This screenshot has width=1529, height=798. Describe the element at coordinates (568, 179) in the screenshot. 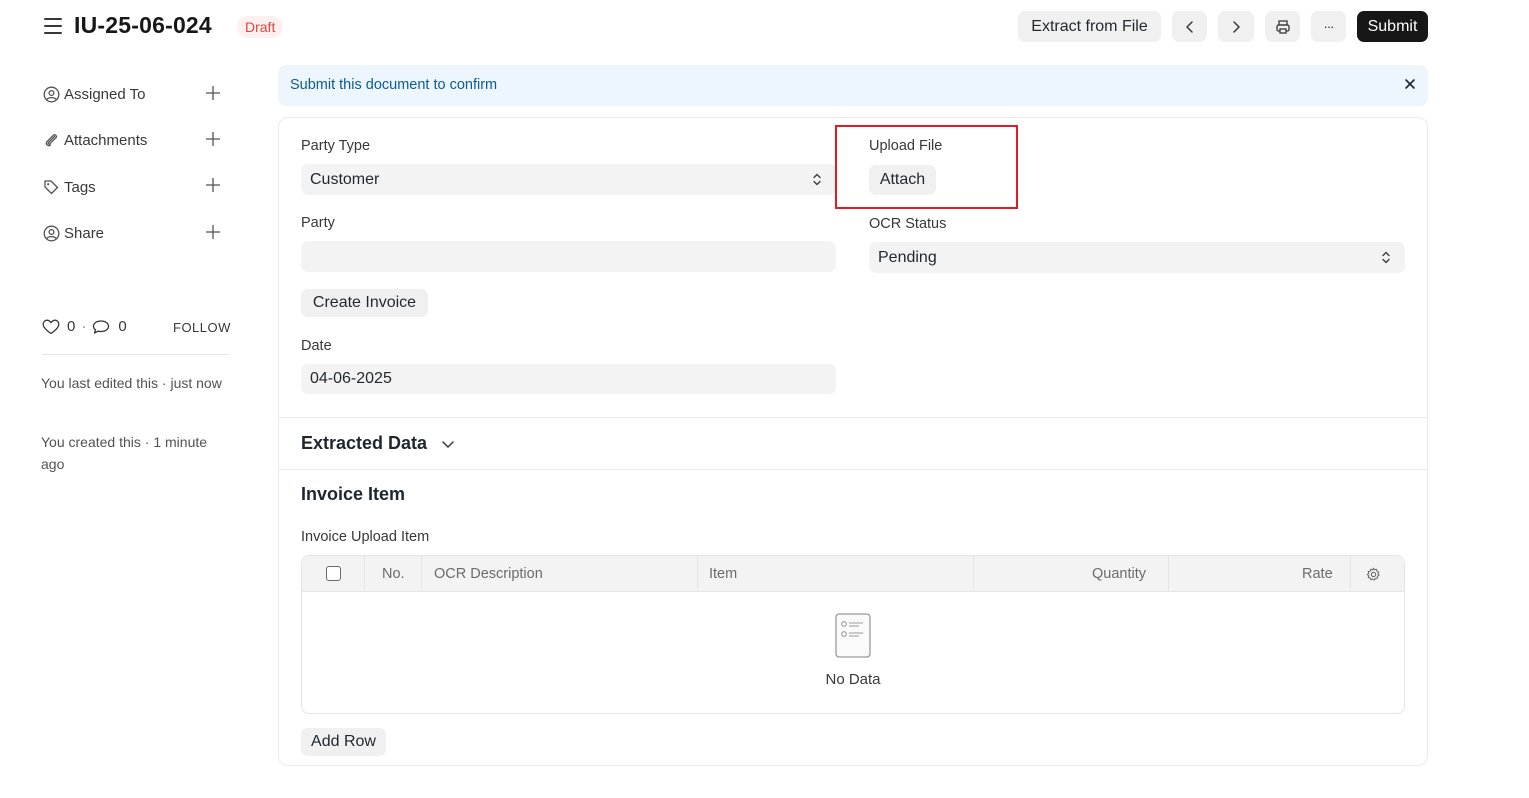

I see `party-type-select: Customer` at that location.